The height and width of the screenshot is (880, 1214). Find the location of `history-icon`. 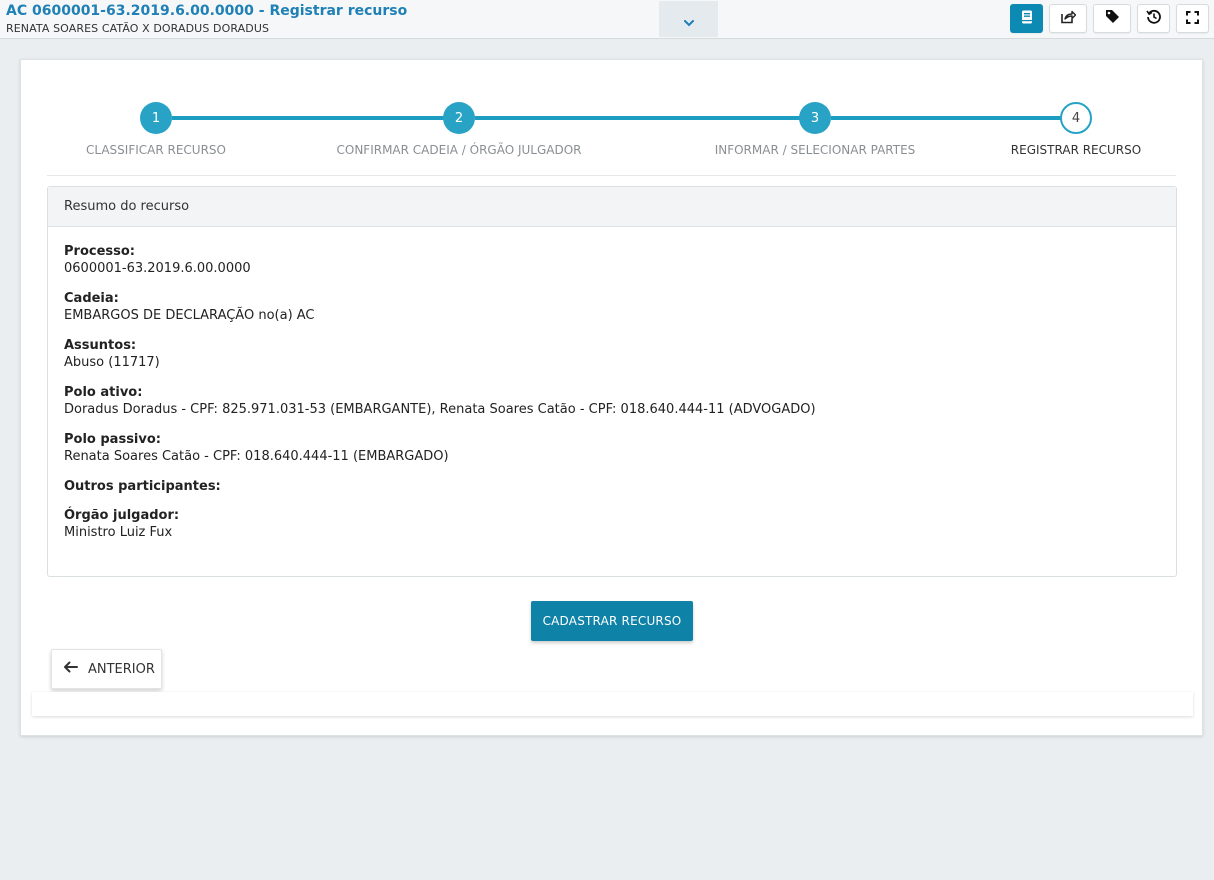

history-icon is located at coordinates (1153, 18).